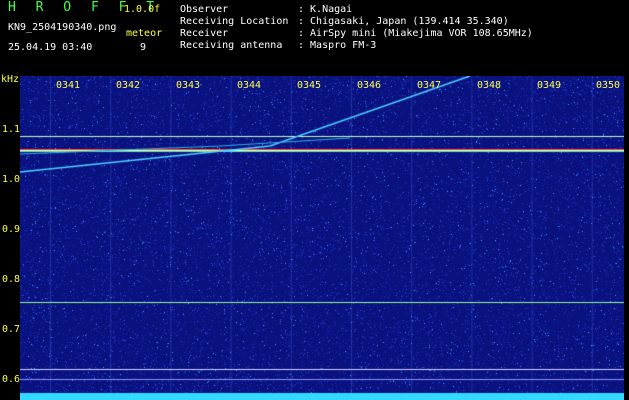 The width and height of the screenshot is (629, 400). What do you see at coordinates (429, 85) in the screenshot?
I see `x-tick-label: 0347` at bounding box center [429, 85].